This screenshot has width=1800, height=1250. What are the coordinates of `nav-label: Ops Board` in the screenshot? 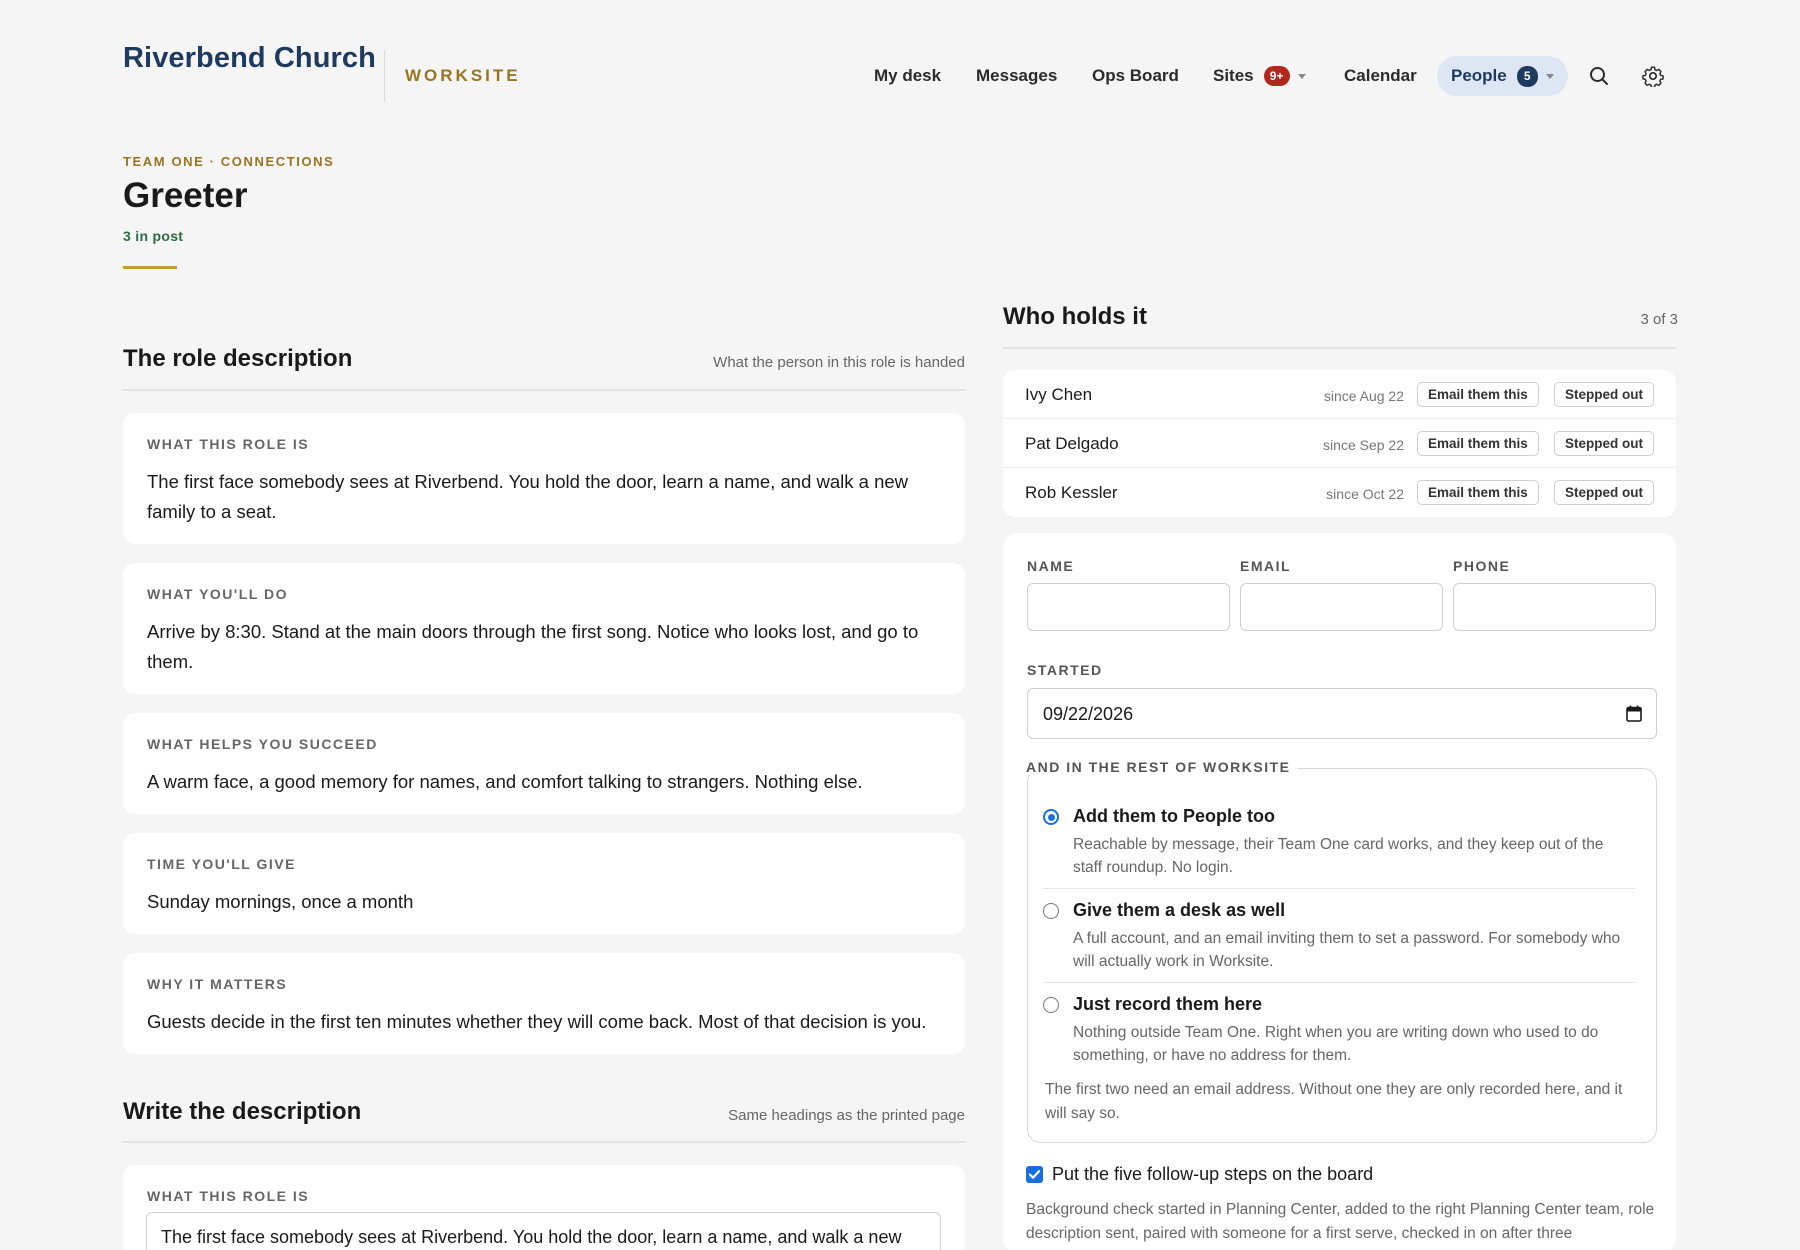 It's located at (1135, 75).